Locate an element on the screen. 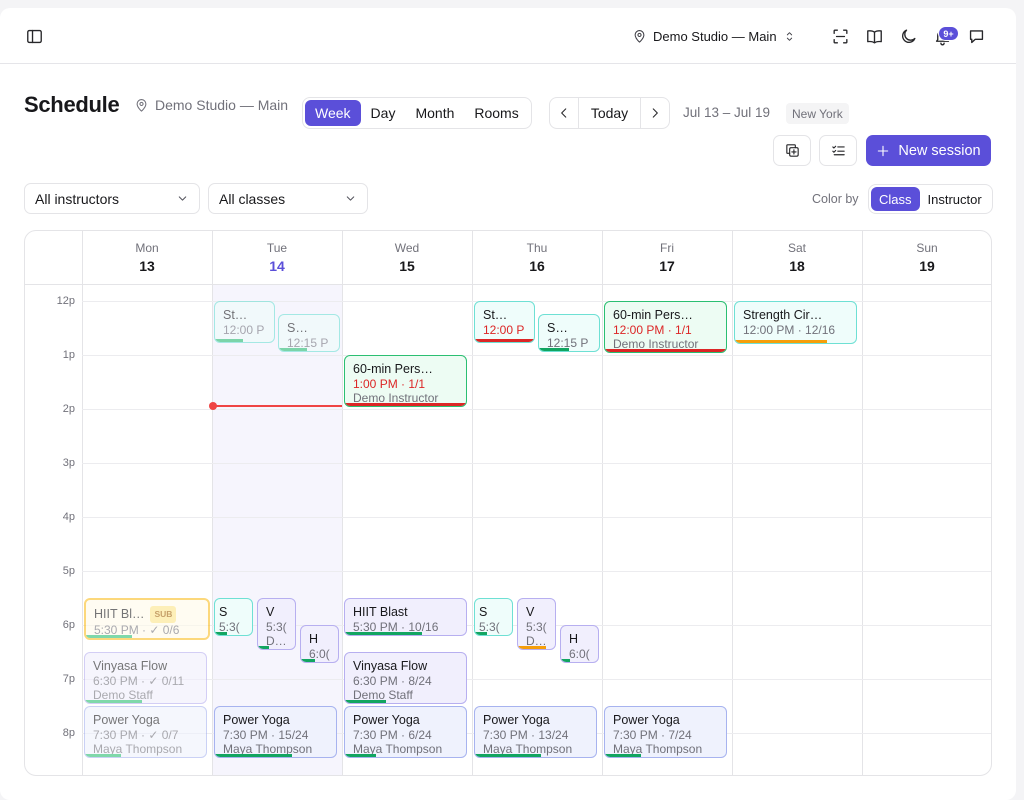 Image resolution: width=1024 pixels, height=800 pixels. event-meta: 5:3( is located at coordinates (276, 627).